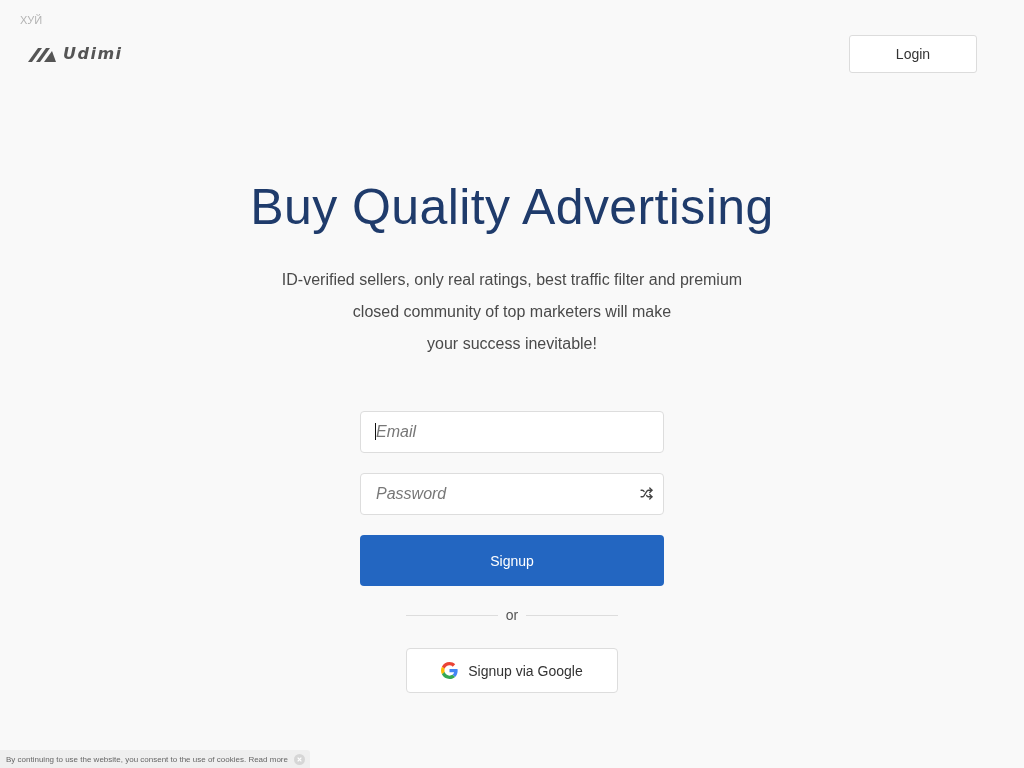  What do you see at coordinates (512, 670) in the screenshot?
I see `google-signup-button: Signup via Google` at bounding box center [512, 670].